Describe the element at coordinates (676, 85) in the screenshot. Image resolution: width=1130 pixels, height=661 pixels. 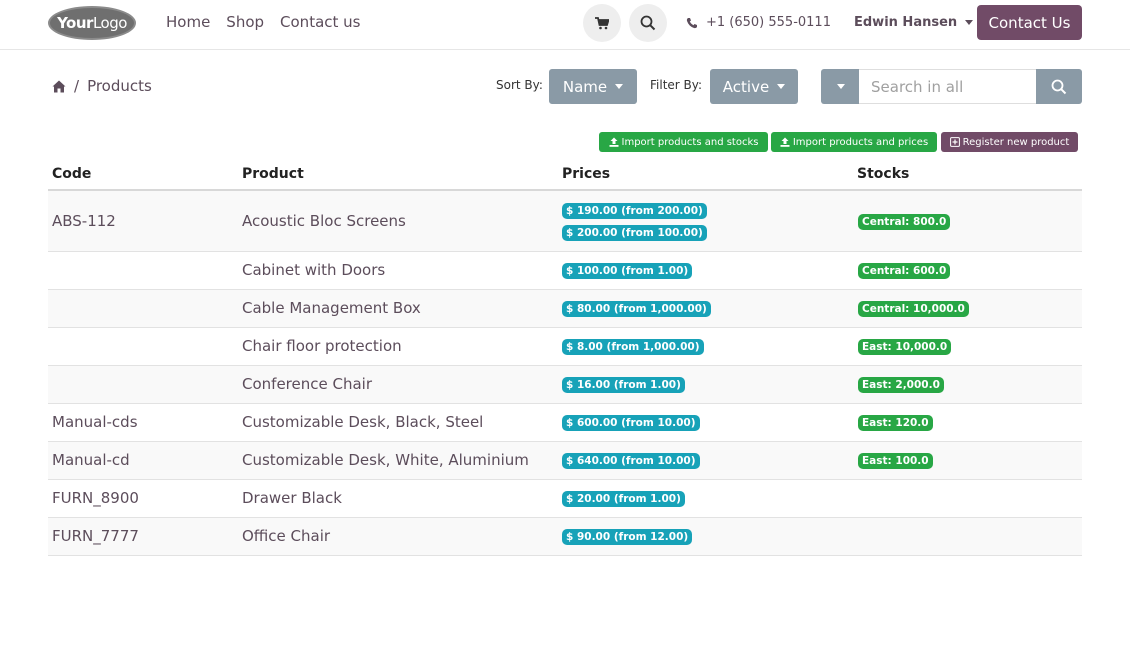
I see `filter-label: Filter By:` at that location.